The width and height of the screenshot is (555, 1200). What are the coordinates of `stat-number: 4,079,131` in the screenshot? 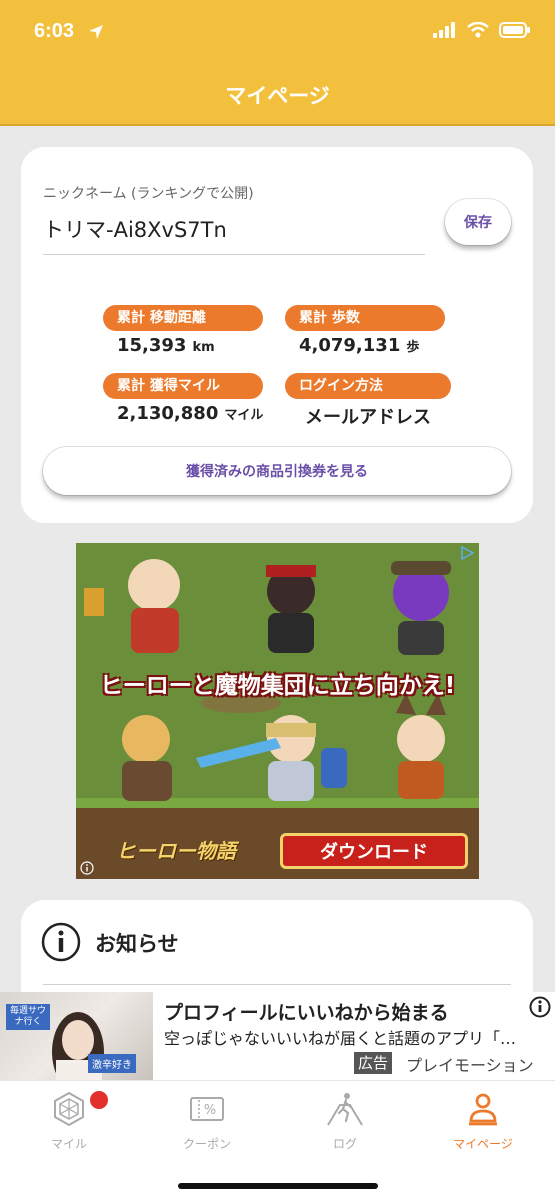 It's located at (350, 345).